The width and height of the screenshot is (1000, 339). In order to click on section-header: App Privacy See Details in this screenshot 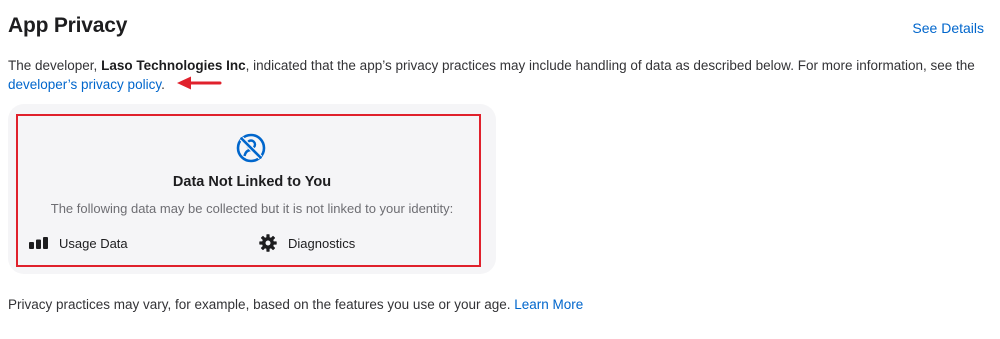, I will do `click(496, 26)`.